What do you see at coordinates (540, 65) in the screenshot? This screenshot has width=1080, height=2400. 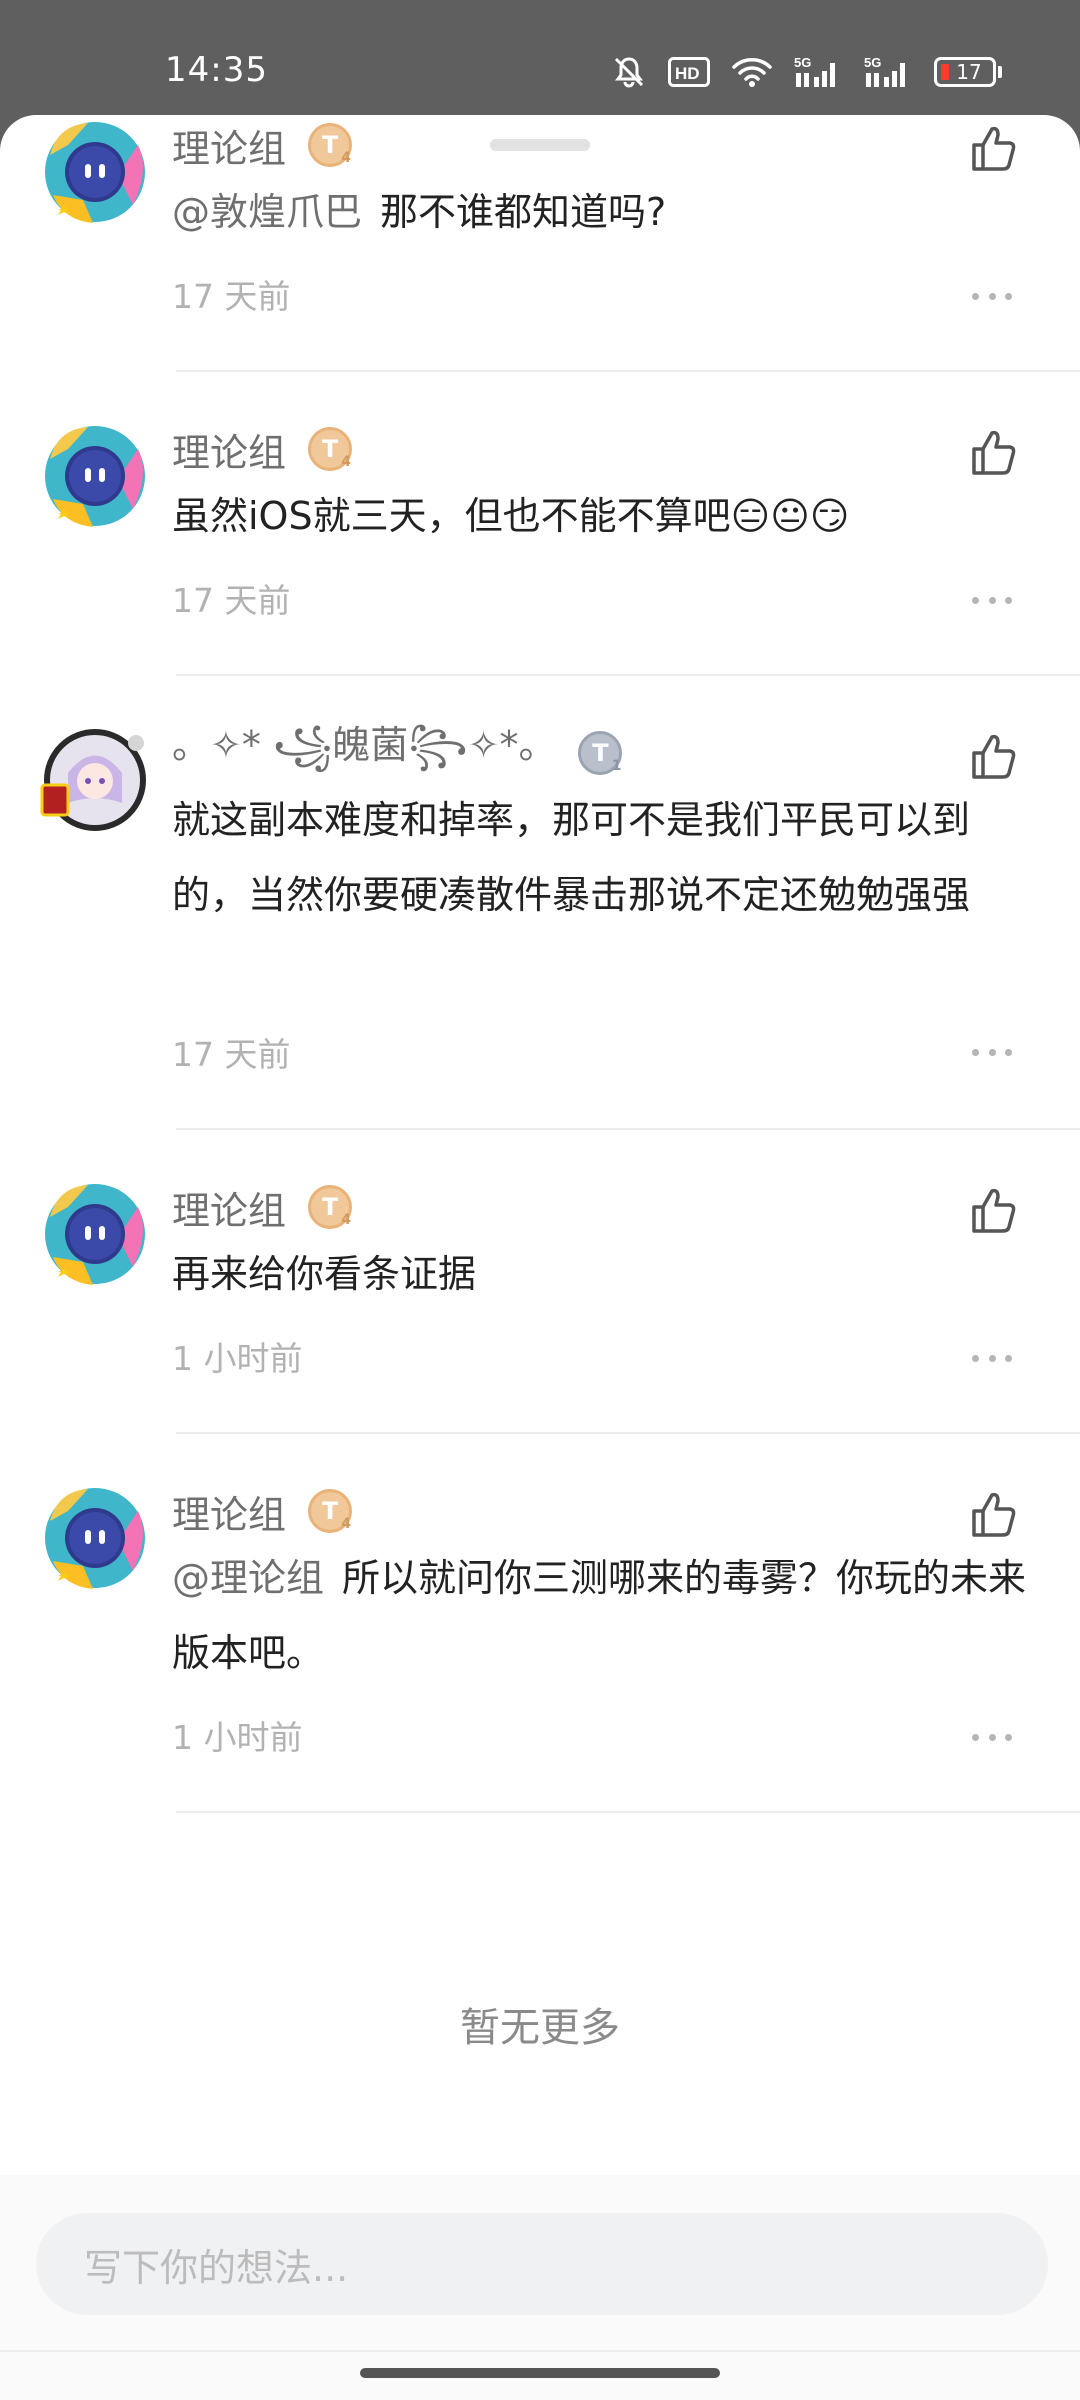 I see `status-bar: 14:35 HD 5G 5G 17` at bounding box center [540, 65].